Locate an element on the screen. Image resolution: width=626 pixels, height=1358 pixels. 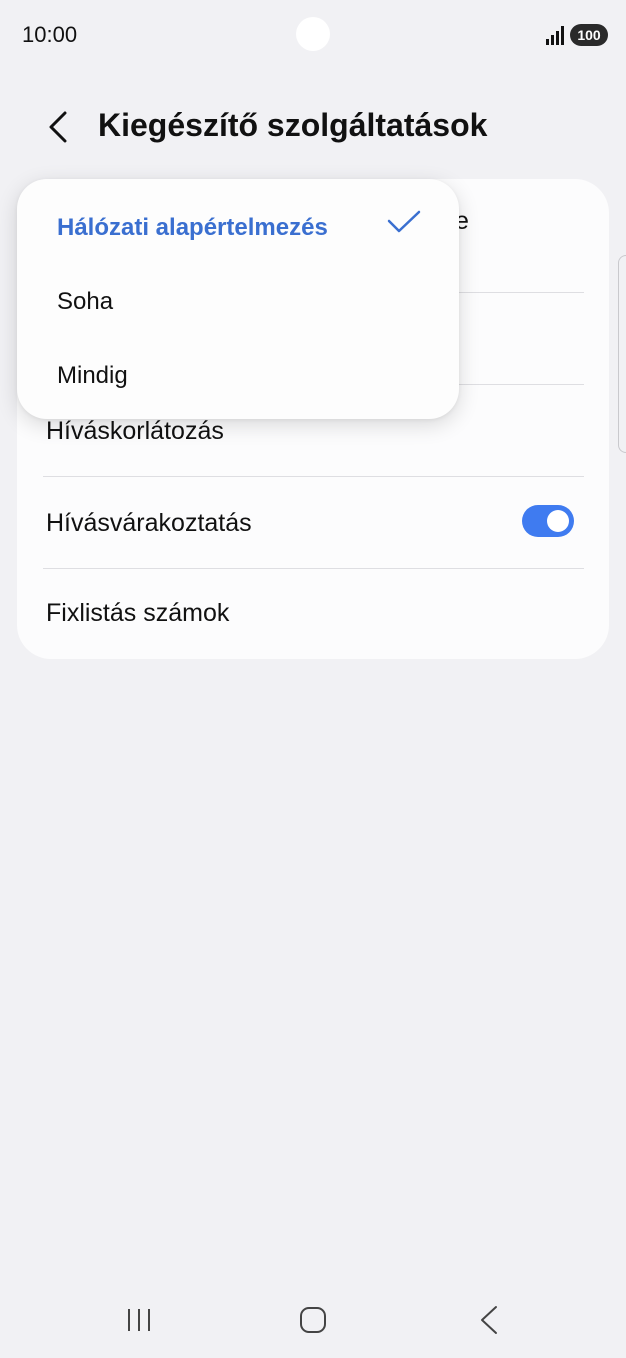
back-icon is located at coordinates (489, 1320).